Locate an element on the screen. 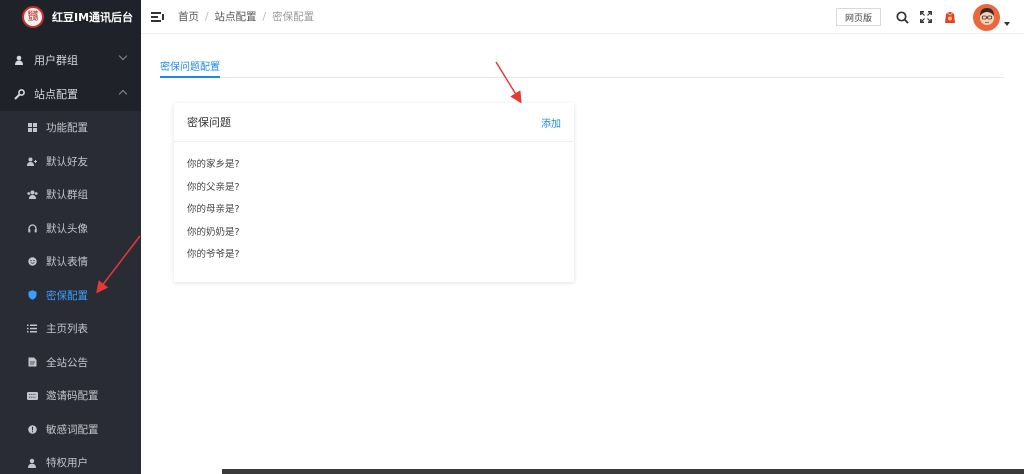 The image size is (1024, 474). breadcrumb-current: 密保配置 is located at coordinates (293, 17).